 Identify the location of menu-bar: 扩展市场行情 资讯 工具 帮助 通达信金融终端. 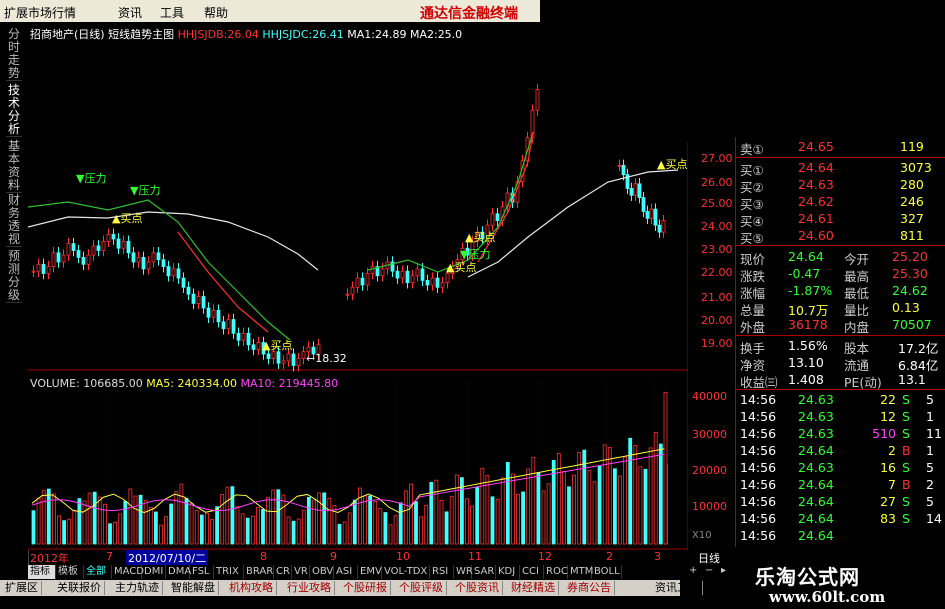
(270, 11).